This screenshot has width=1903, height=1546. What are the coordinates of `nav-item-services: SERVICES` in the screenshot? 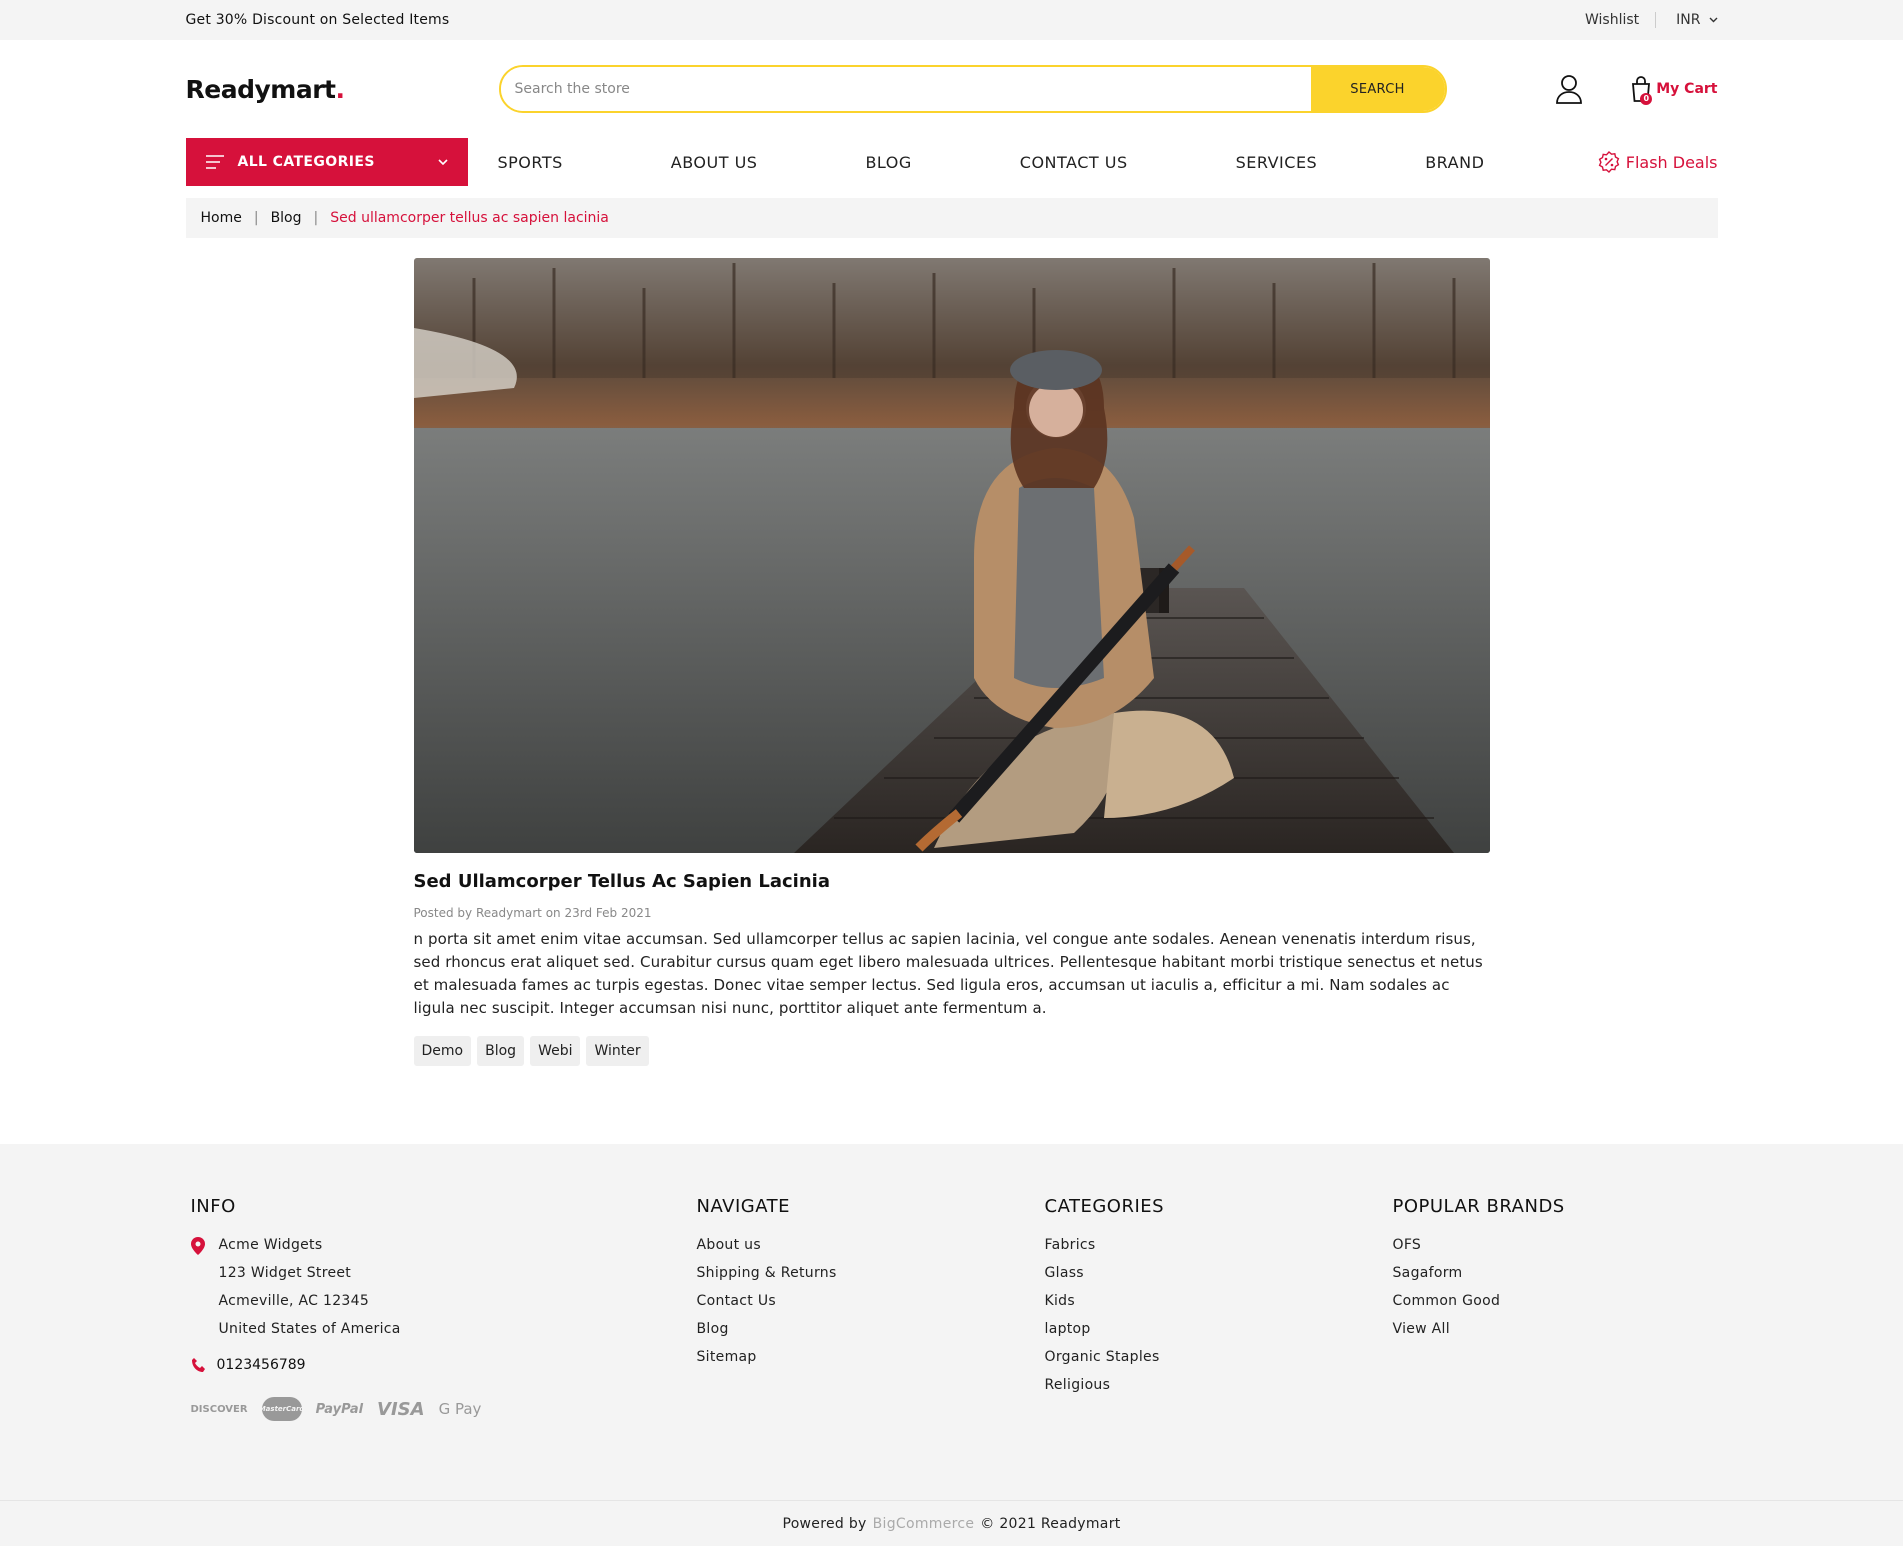 It's located at (1277, 162).